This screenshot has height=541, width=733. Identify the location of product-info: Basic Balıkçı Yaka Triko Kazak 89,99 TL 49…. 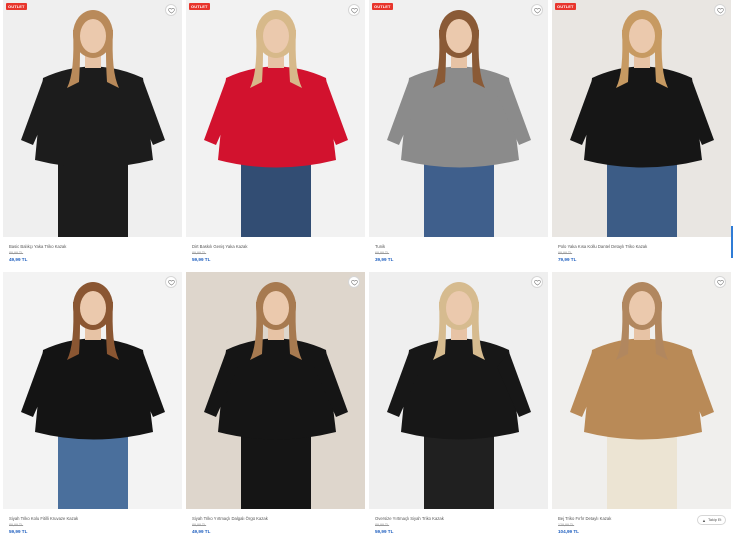
(94, 254).